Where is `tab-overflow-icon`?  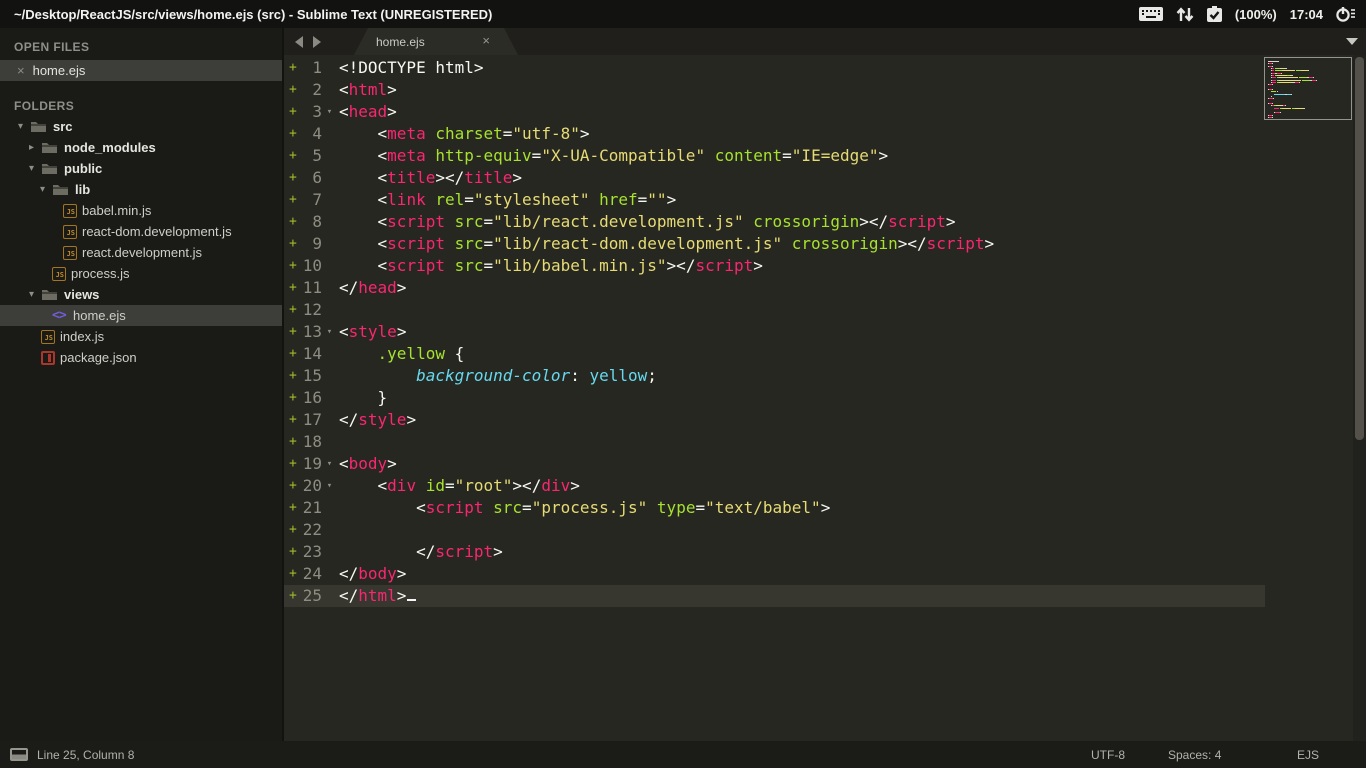 tab-overflow-icon is located at coordinates (1352, 41).